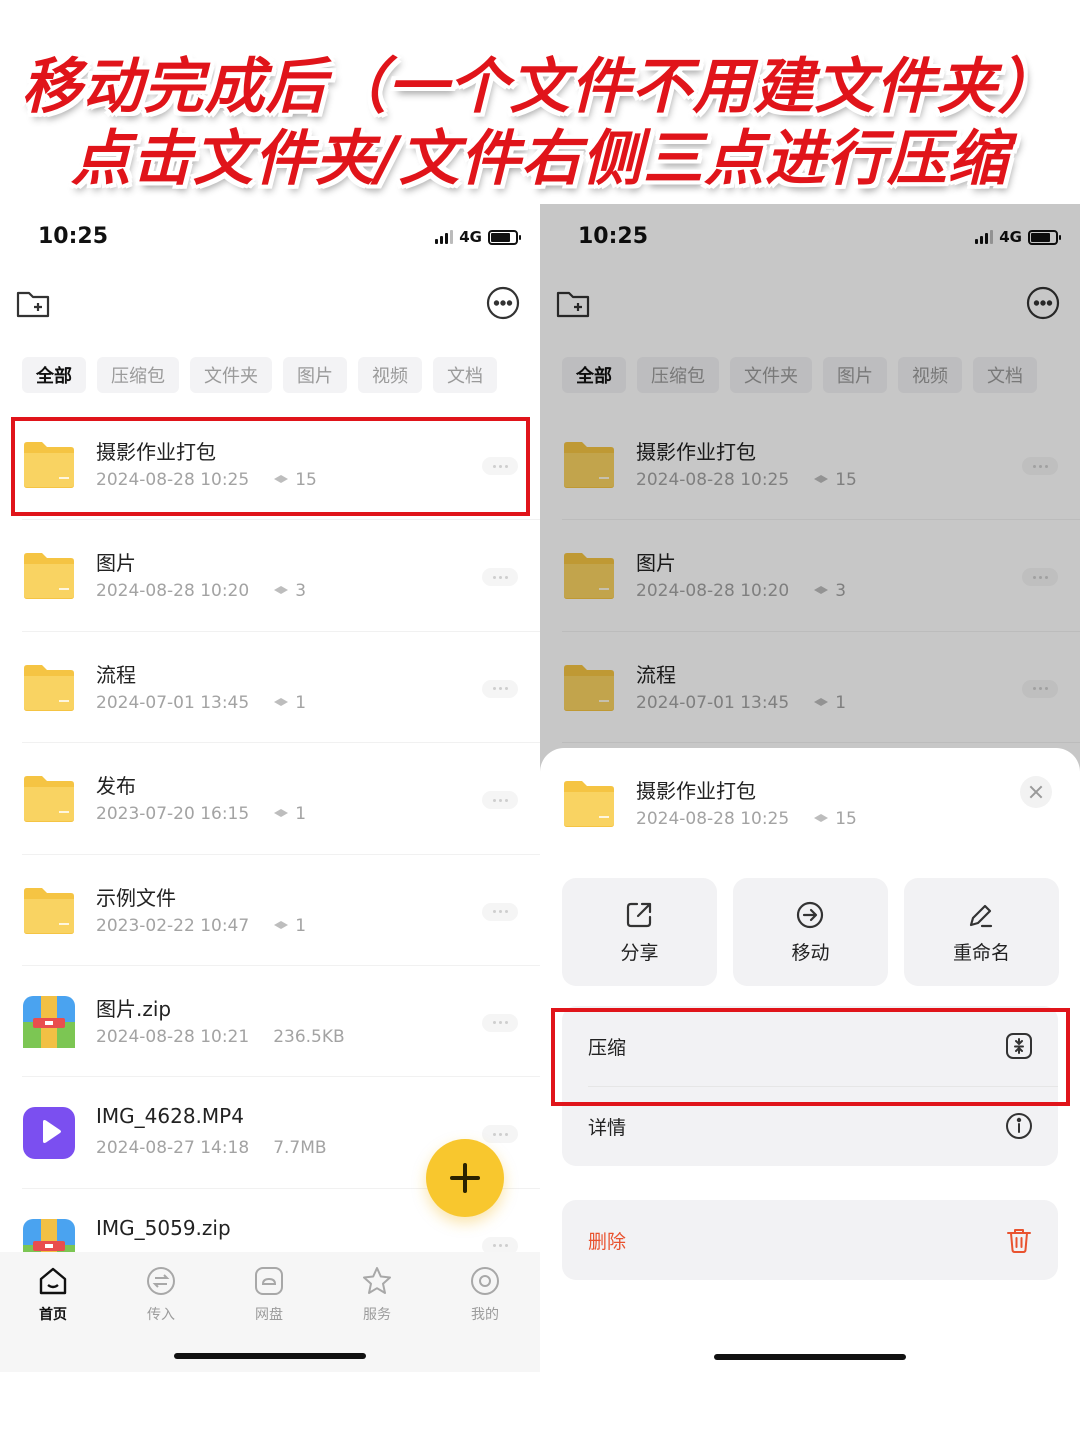  I want to click on profile-icon, so click(485, 1281).